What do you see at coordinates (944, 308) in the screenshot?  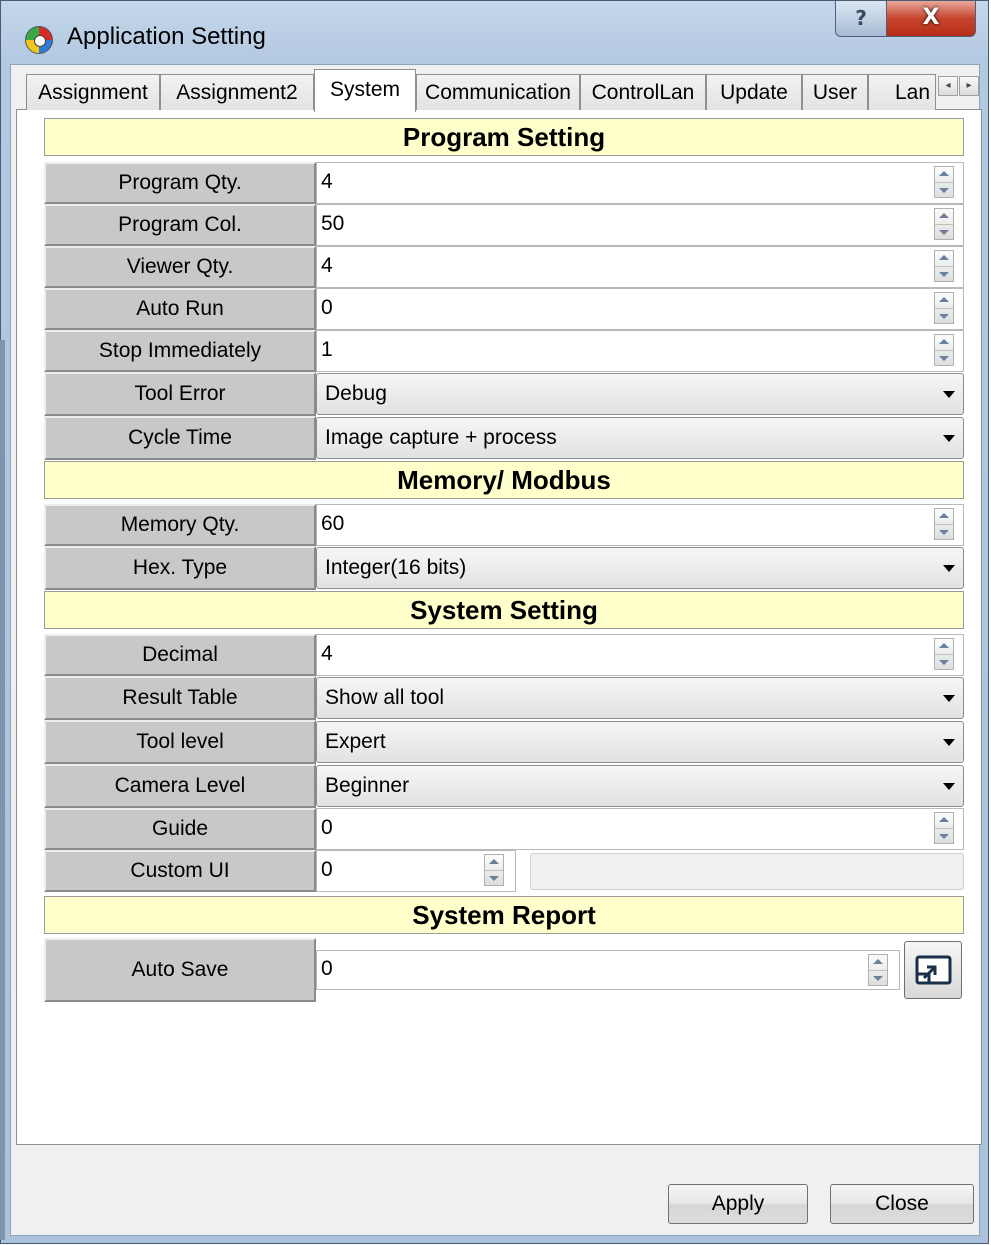 I see `auto-run-spinner` at bounding box center [944, 308].